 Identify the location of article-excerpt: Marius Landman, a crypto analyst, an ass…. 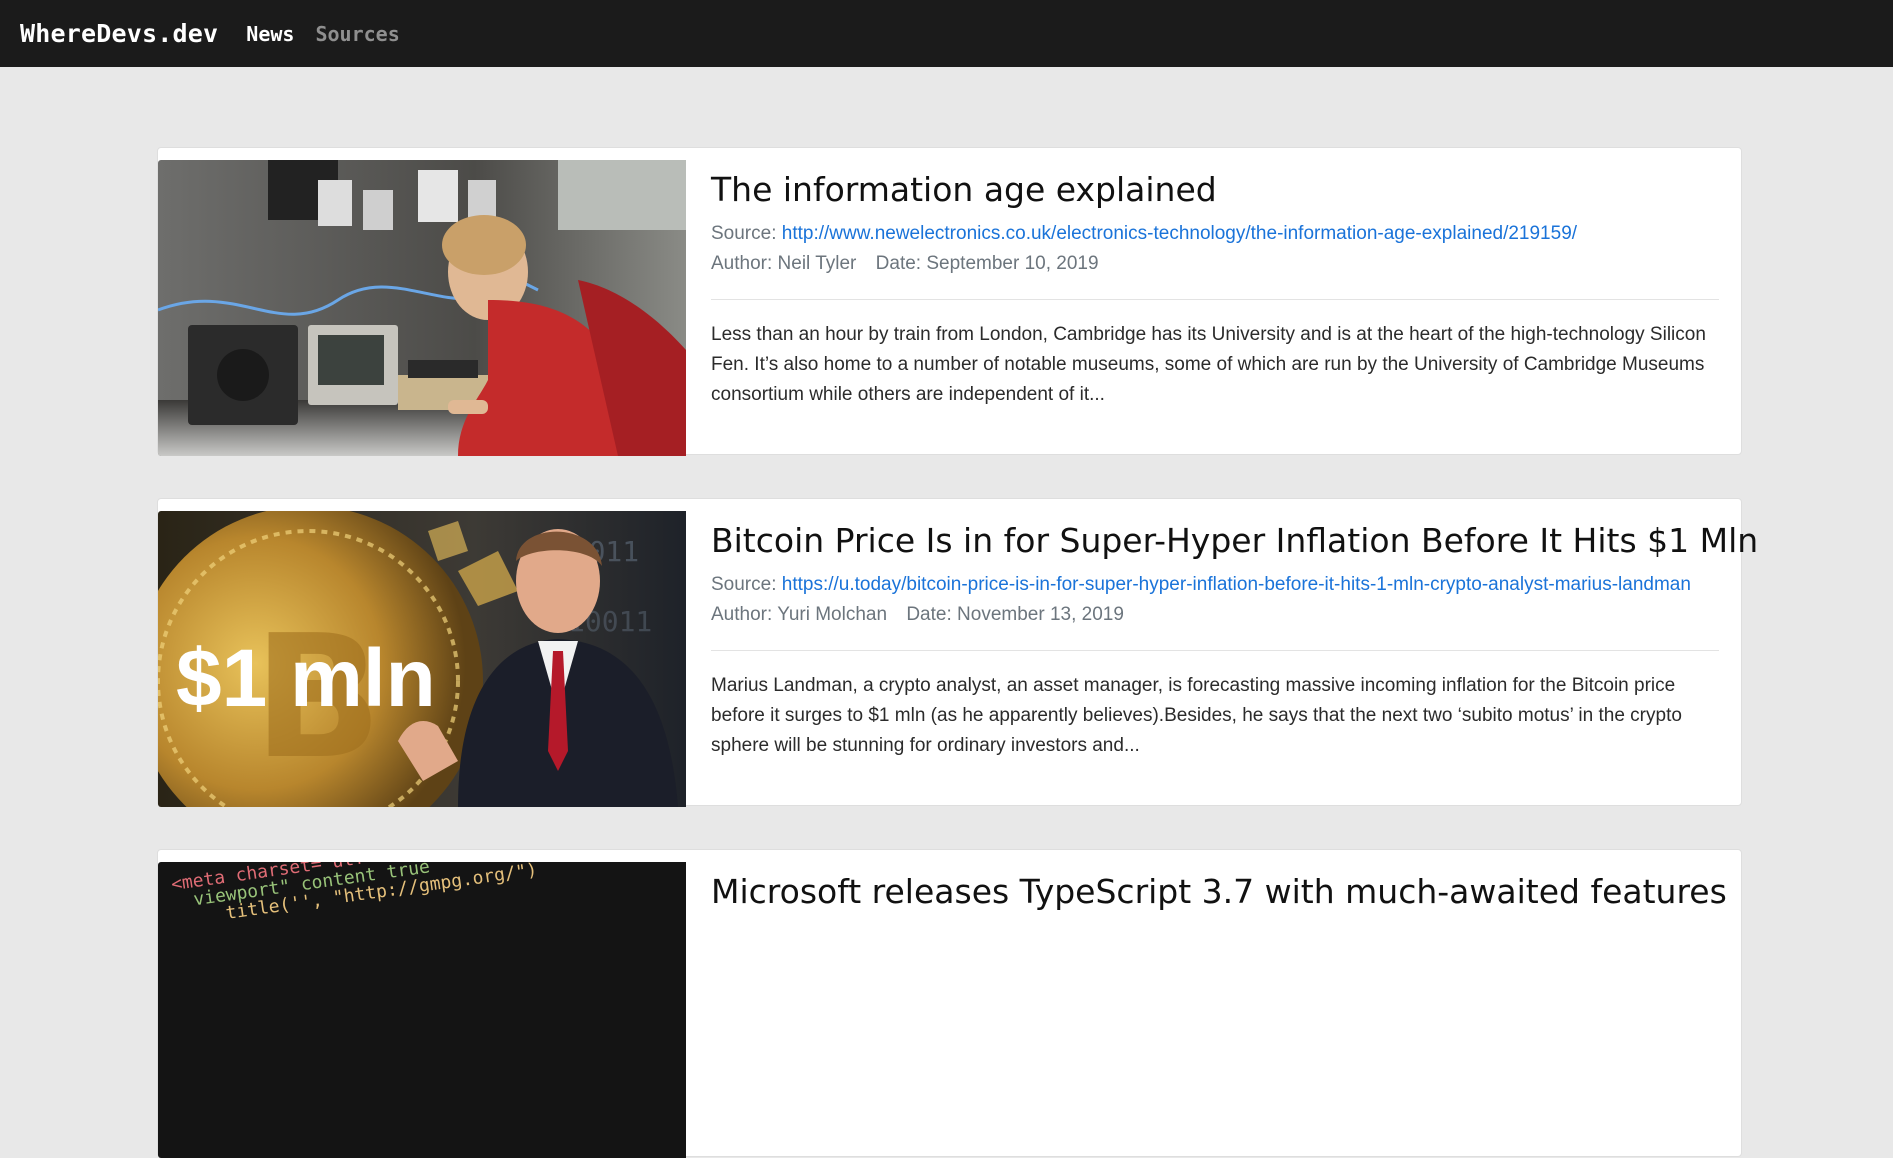
(1196, 715).